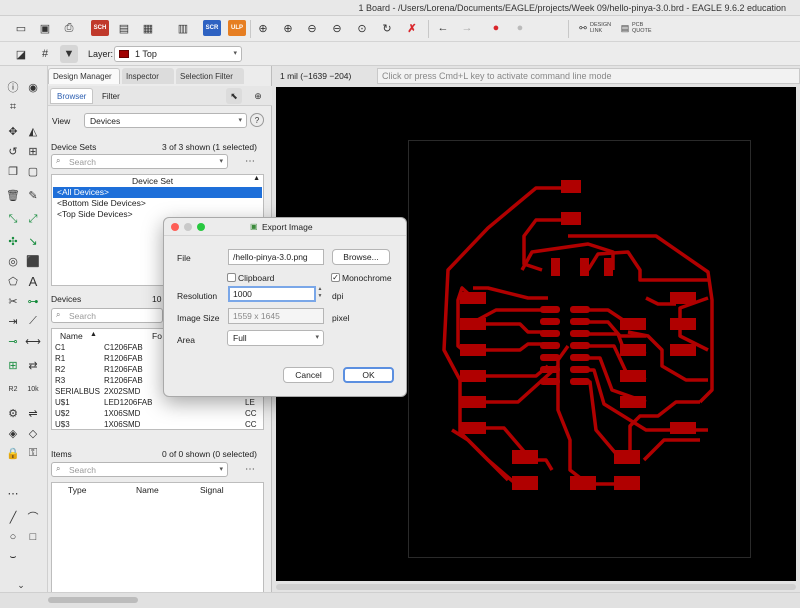  I want to click on grid-icon: #, so click(45, 54).